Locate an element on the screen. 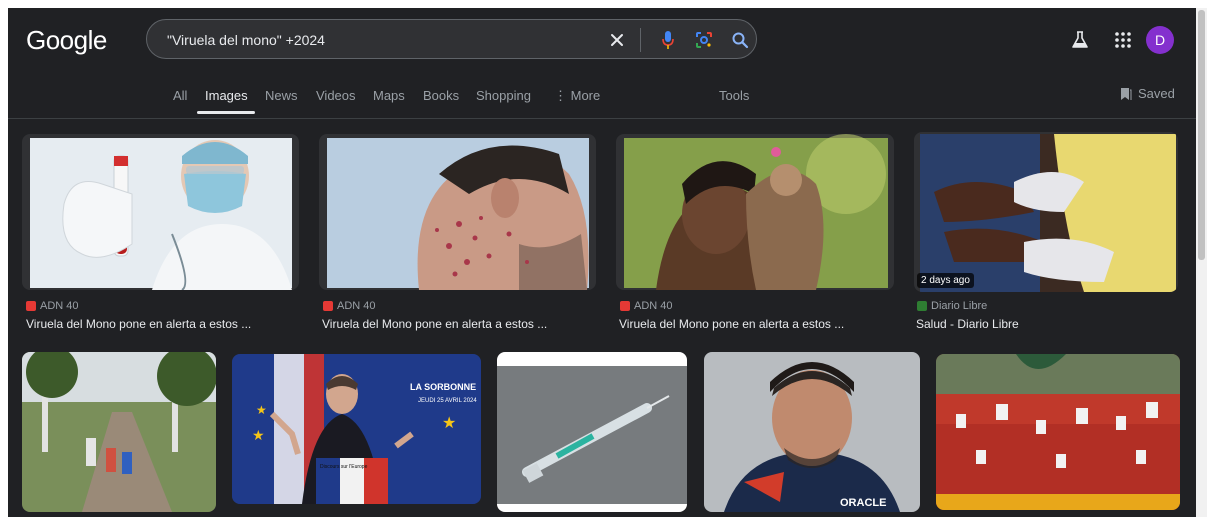 Image resolution: width=1207 pixels, height=517 pixels. account-avatar: D is located at coordinates (1160, 40).